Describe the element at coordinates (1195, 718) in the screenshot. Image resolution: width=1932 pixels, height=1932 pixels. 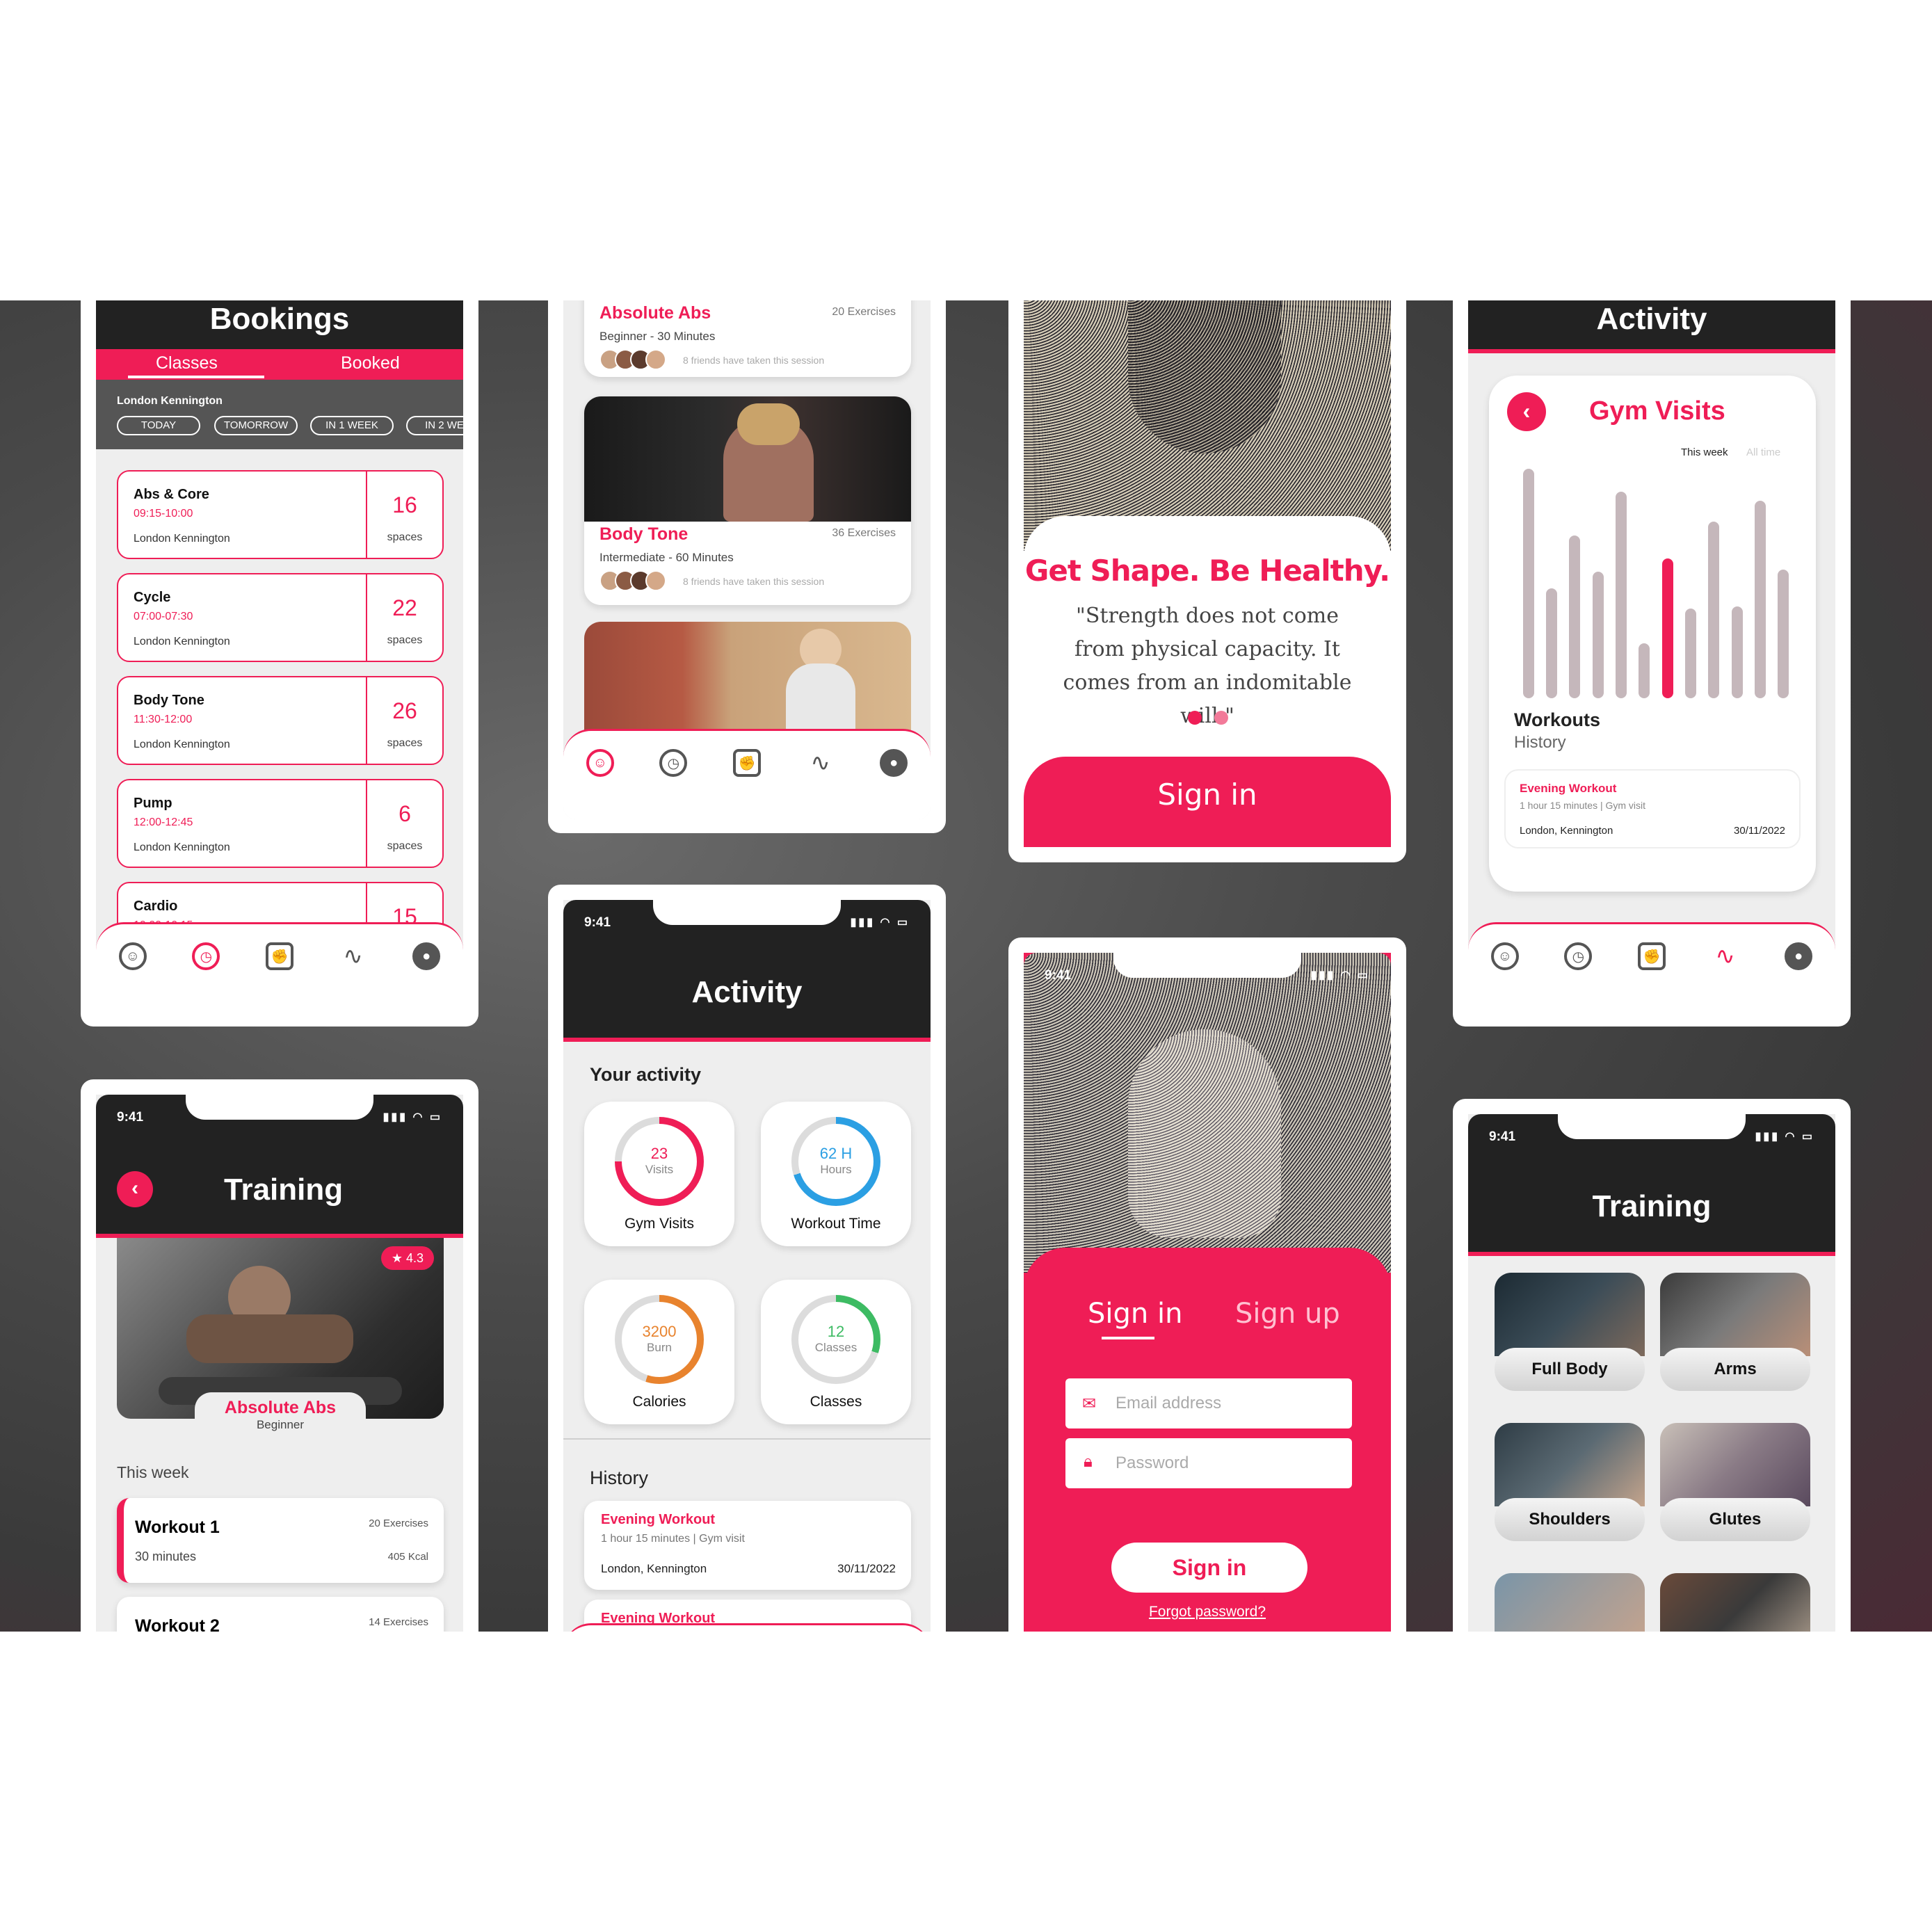
I see `page-dot-active` at that location.